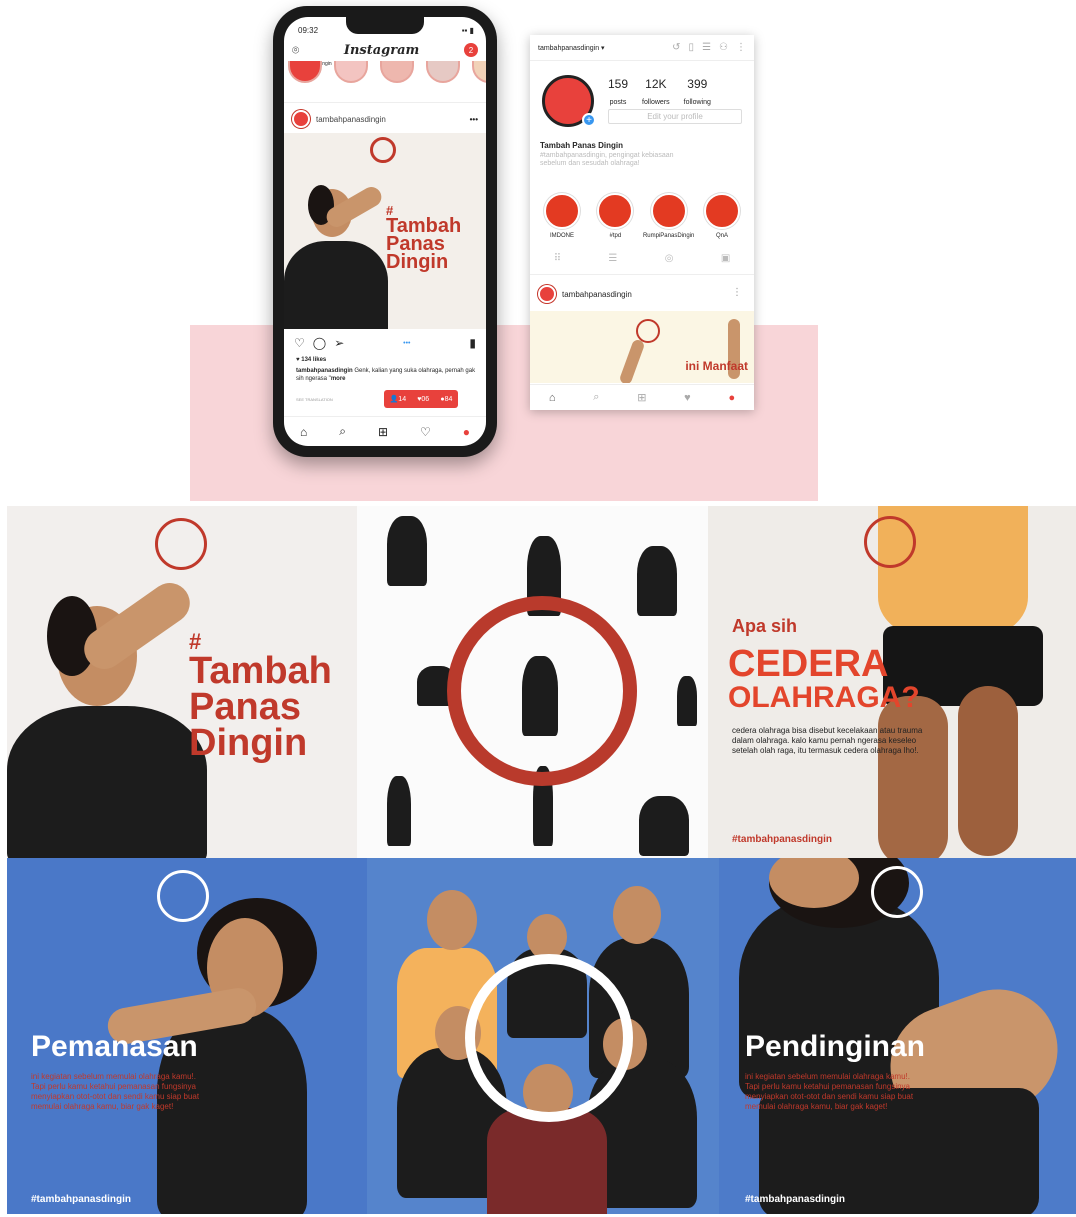 This screenshot has height=1217, width=1076. I want to click on status-time: 09:32, so click(308, 30).